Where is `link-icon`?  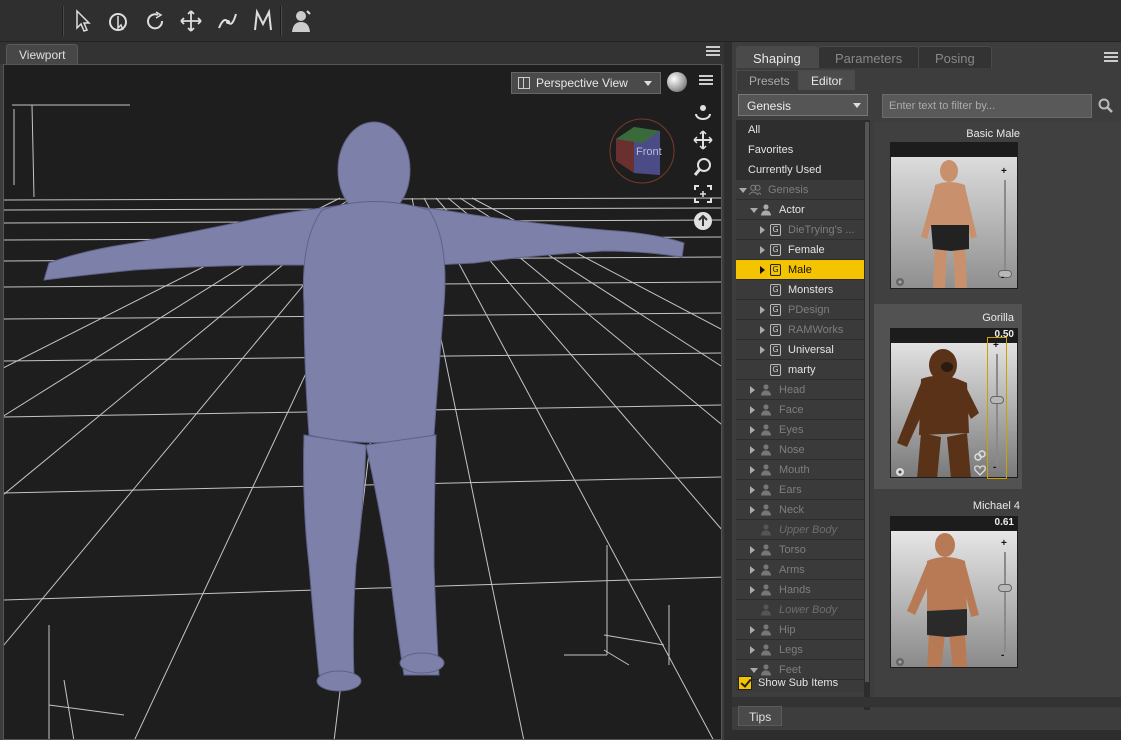 link-icon is located at coordinates (980, 456).